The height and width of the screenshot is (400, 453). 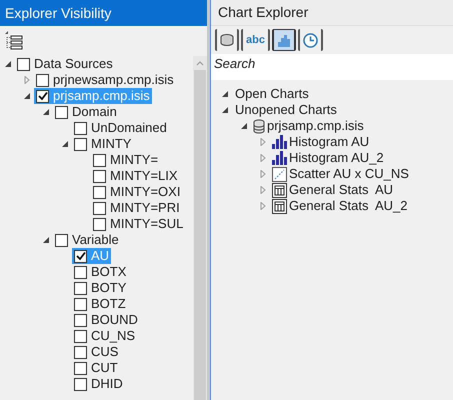 I want to click on tree-item-label: CUS, so click(x=104, y=352).